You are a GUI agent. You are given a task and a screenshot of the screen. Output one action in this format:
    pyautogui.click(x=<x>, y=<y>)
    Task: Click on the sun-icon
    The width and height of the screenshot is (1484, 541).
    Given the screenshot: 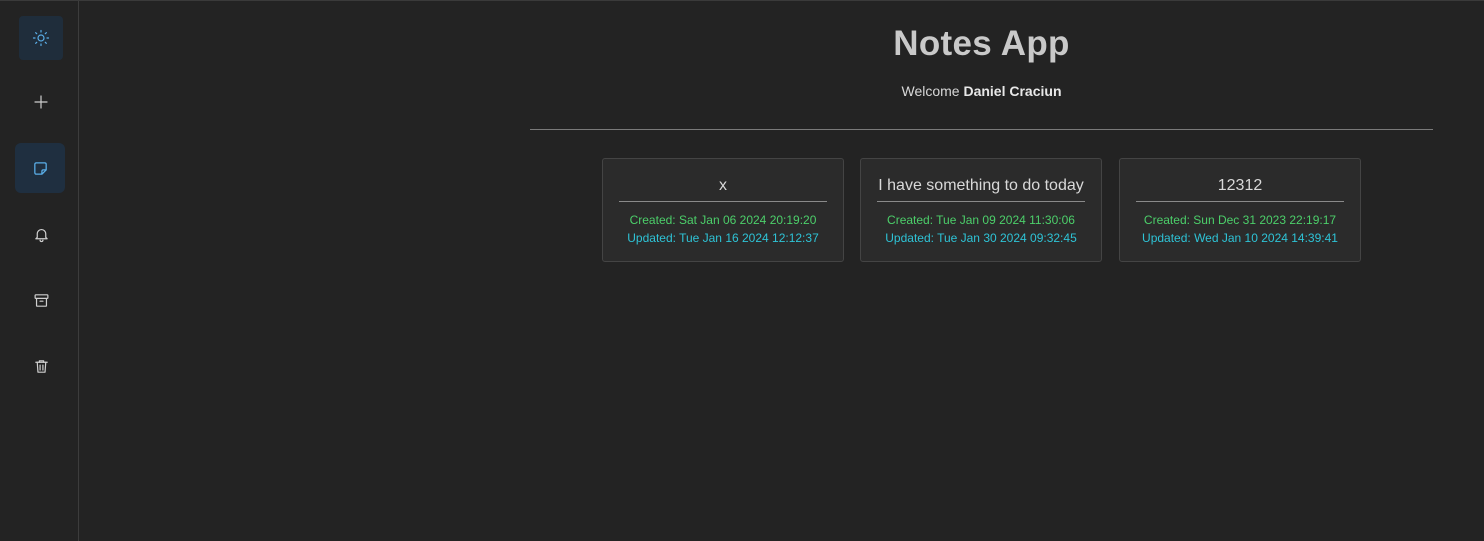 What is the action you would take?
    pyautogui.click(x=41, y=38)
    